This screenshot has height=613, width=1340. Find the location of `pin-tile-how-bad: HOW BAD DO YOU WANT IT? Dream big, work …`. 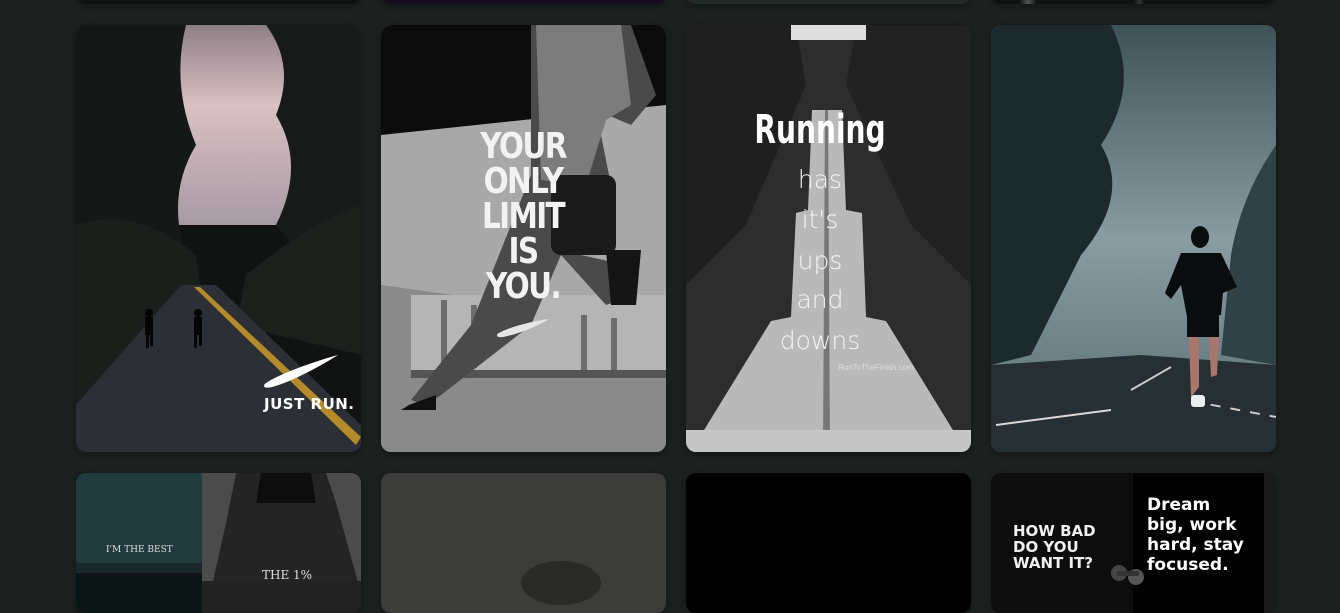

pin-tile-how-bad: HOW BAD DO YOU WANT IT? Dream big, work … is located at coordinates (1133, 543).